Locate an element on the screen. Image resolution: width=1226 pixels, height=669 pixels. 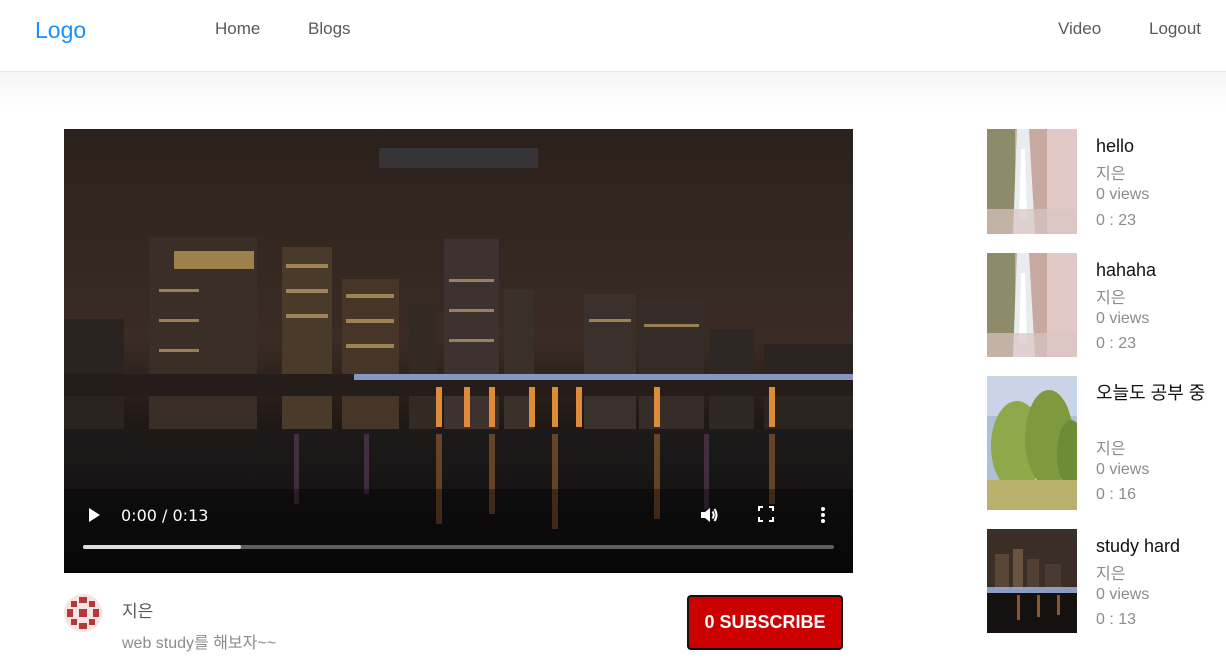
side-video-title: hahaha is located at coordinates (1153, 270).